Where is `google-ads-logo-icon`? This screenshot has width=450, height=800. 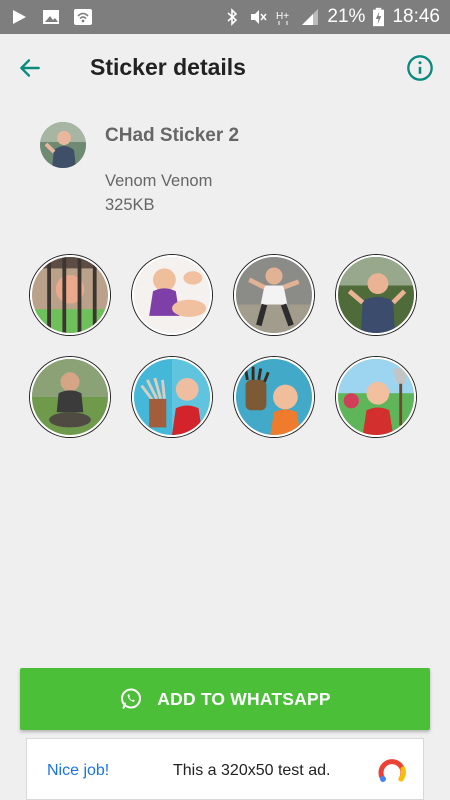 google-ads-logo-icon is located at coordinates (392, 770).